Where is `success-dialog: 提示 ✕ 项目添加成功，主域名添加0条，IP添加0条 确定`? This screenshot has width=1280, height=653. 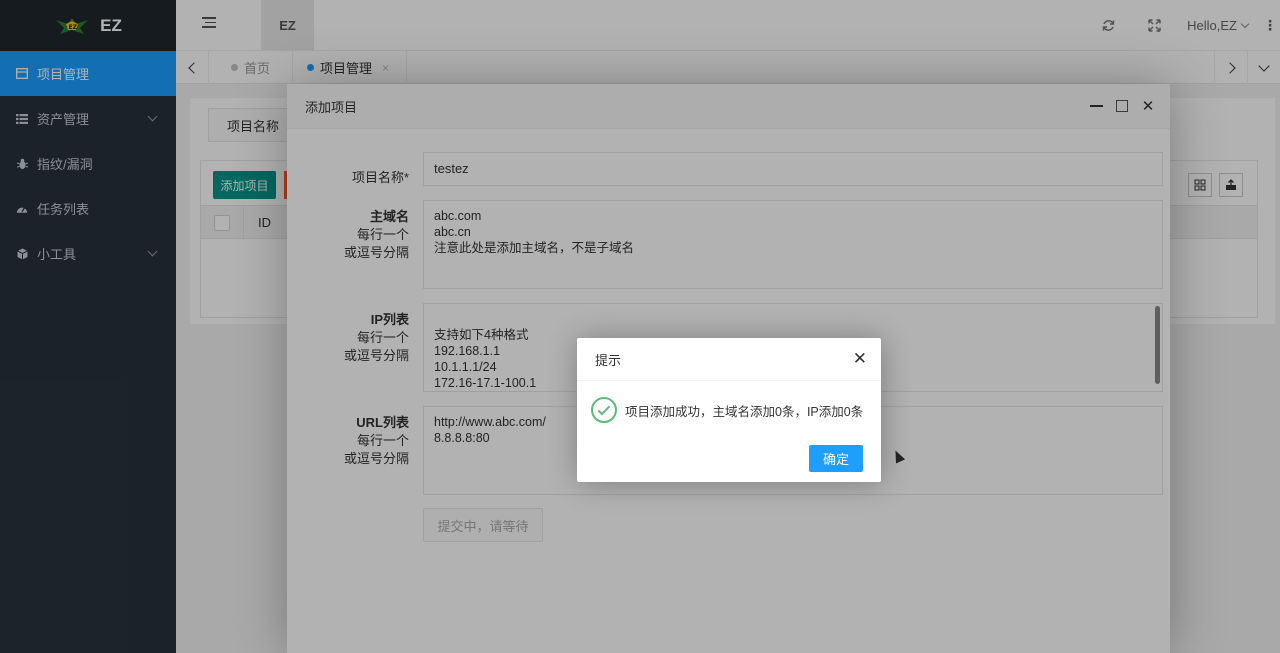
success-dialog: 提示 ✕ 项目添加成功，主域名添加0条，IP添加0条 确定 is located at coordinates (729, 410).